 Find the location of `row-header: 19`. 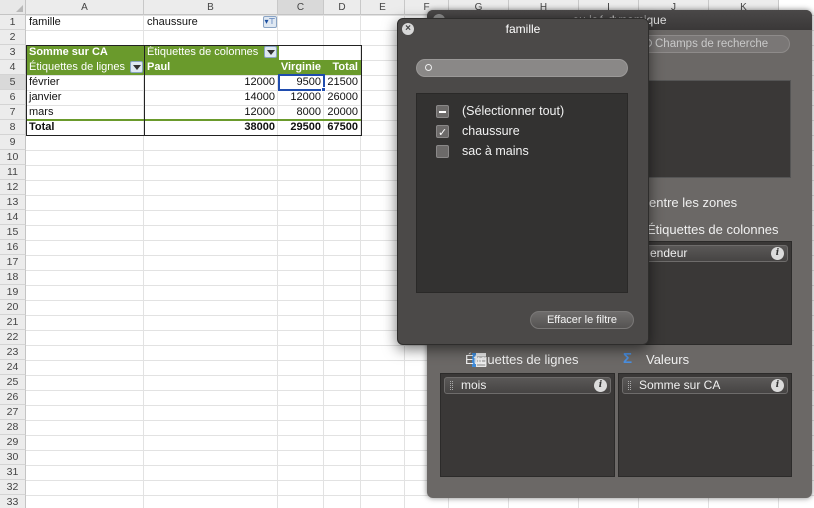

row-header: 19 is located at coordinates (13, 292).